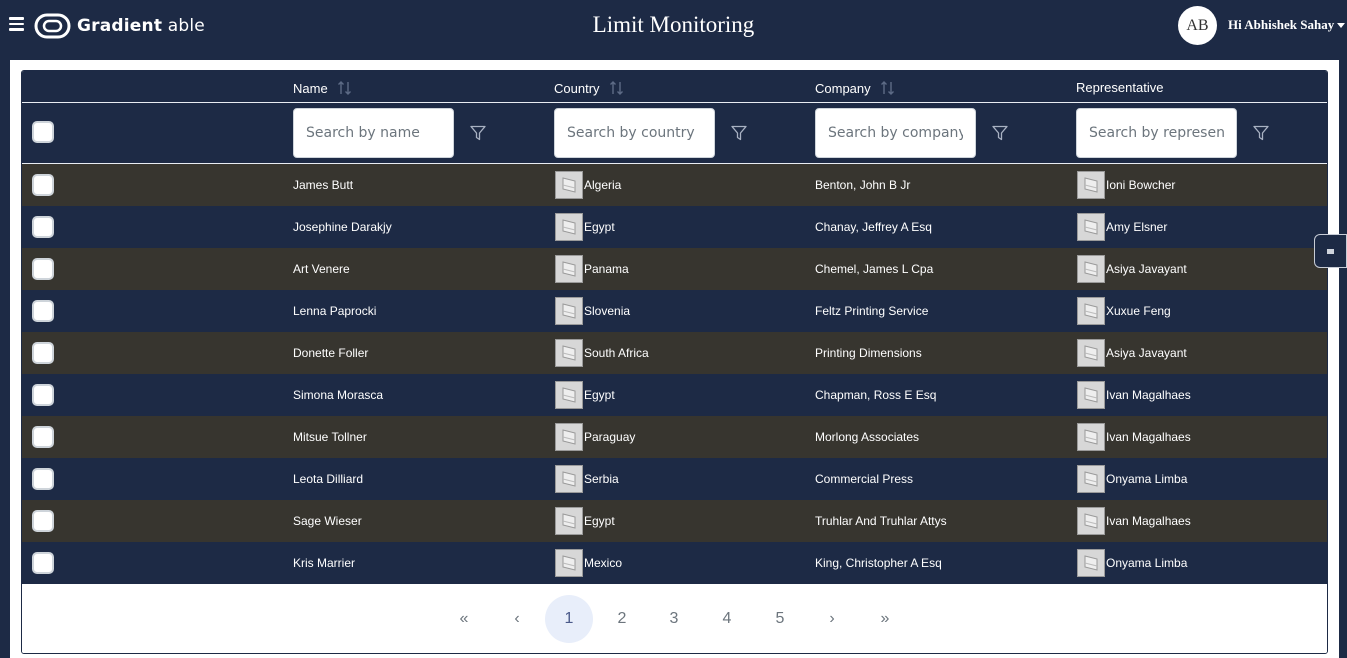 The width and height of the screenshot is (1347, 658). What do you see at coordinates (1156, 133) in the screenshot?
I see `search-representative-input` at bounding box center [1156, 133].